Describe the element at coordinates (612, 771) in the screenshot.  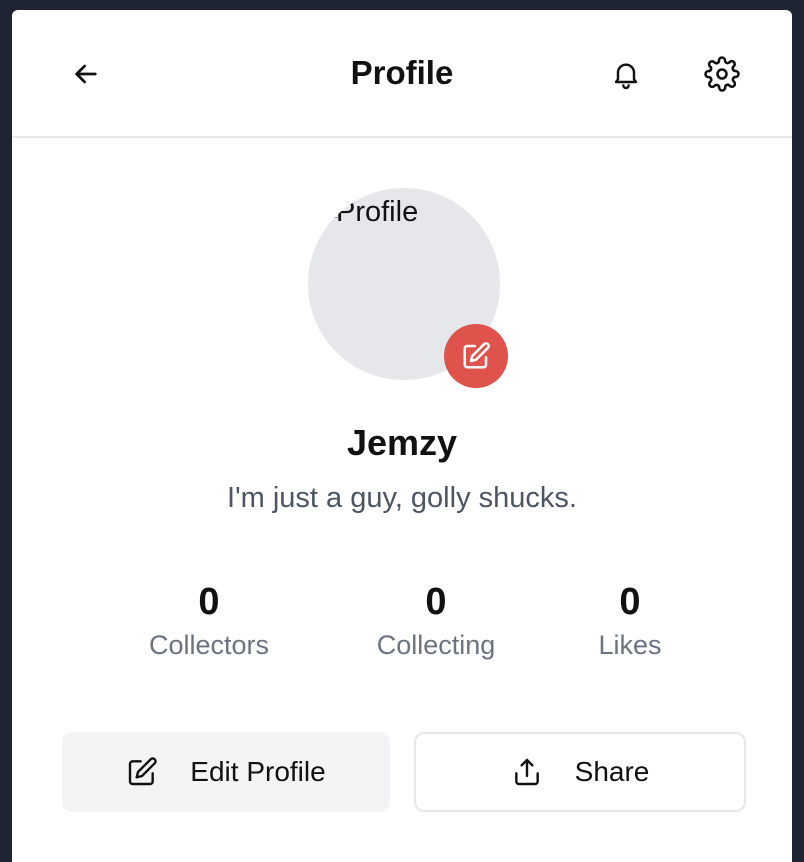
I see `share-label: Share` at that location.